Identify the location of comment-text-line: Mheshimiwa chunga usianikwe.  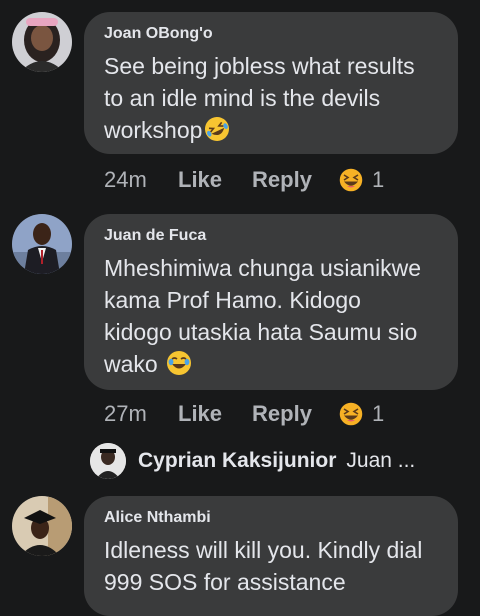
(263, 268).